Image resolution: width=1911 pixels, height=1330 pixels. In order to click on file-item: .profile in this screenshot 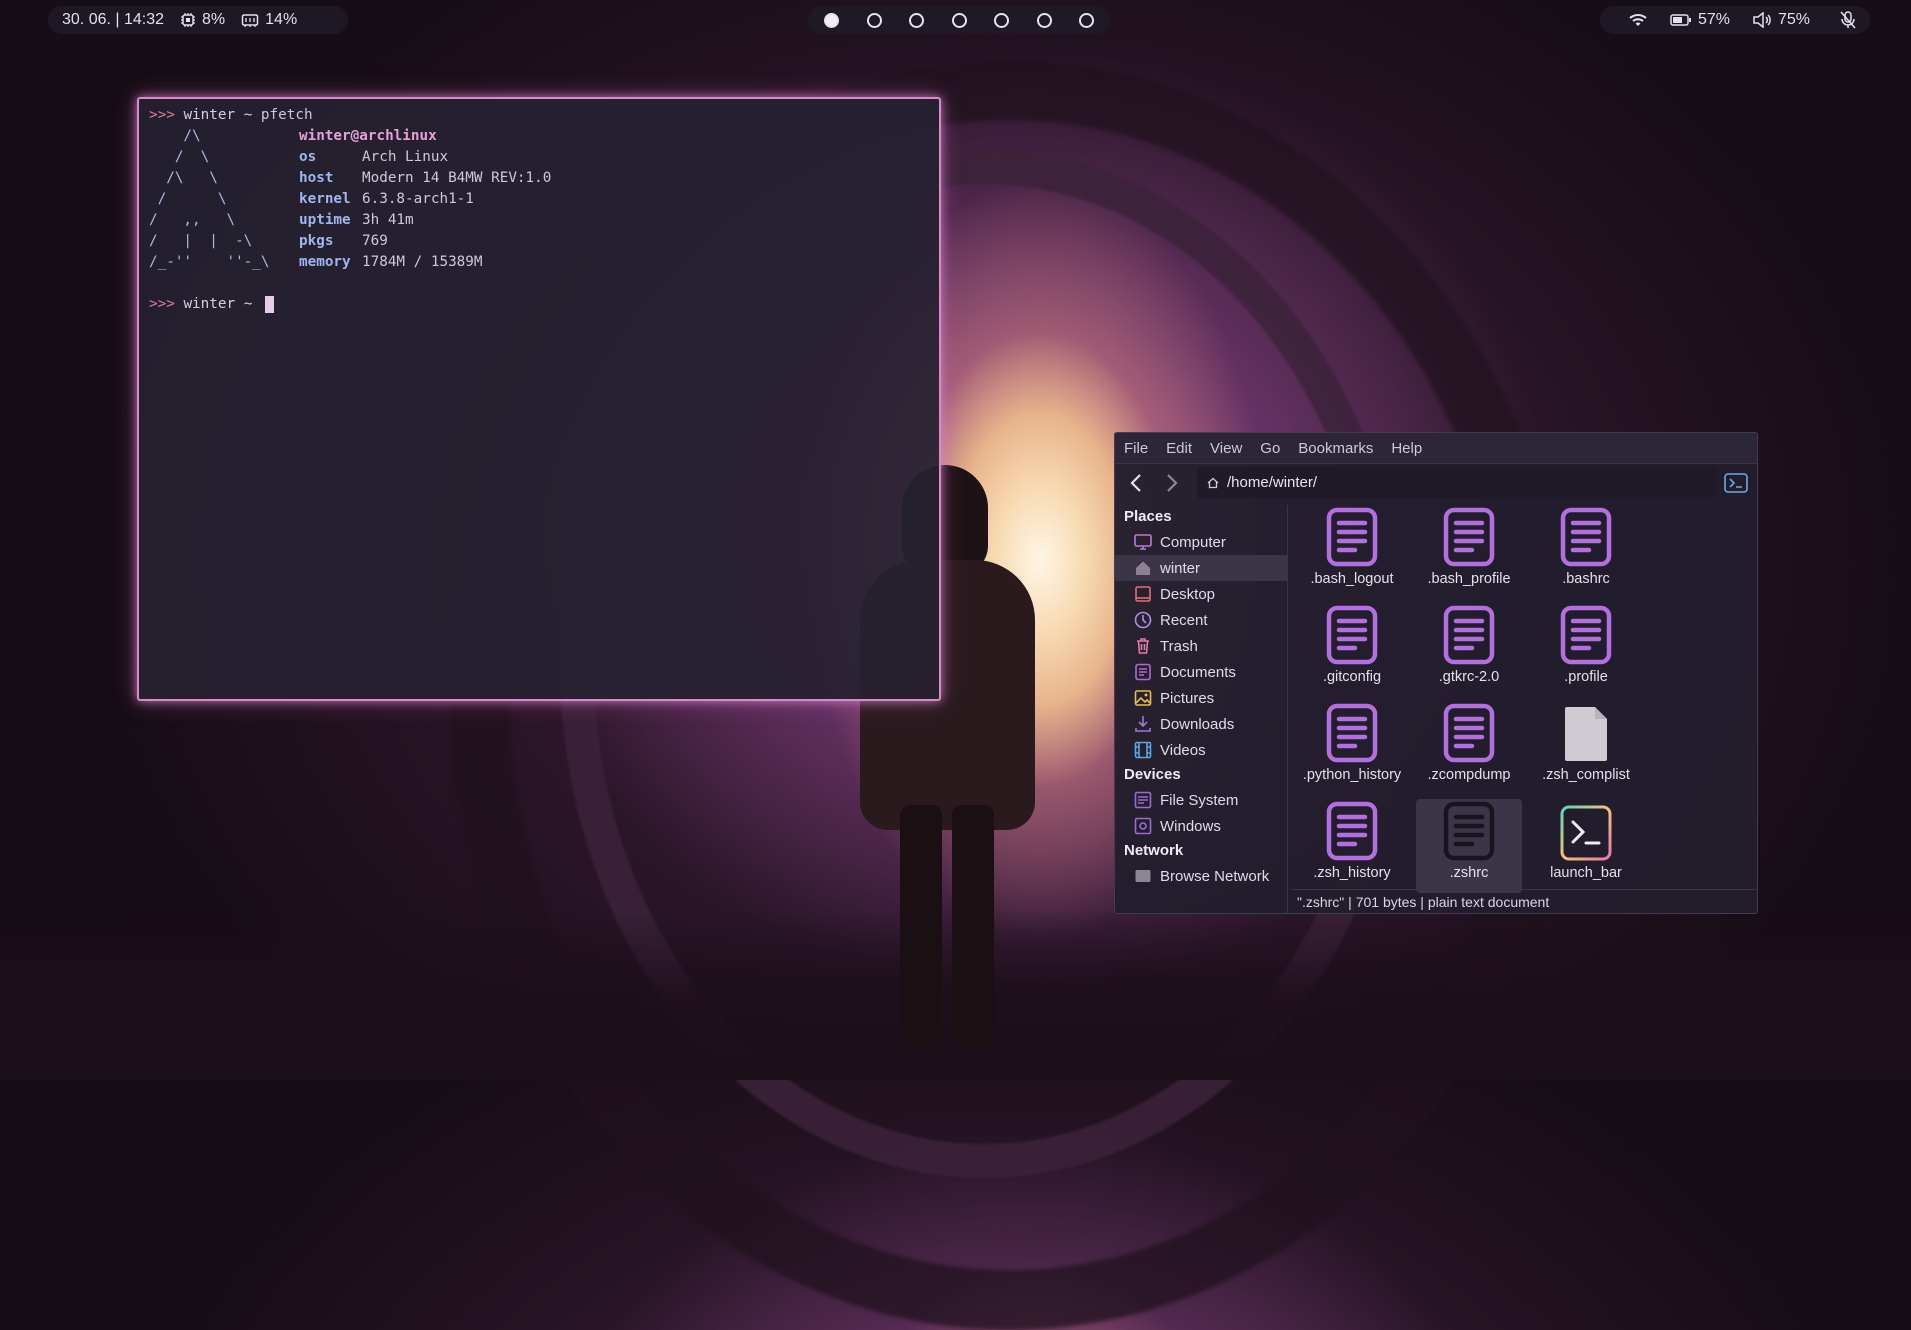, I will do `click(1586, 650)`.